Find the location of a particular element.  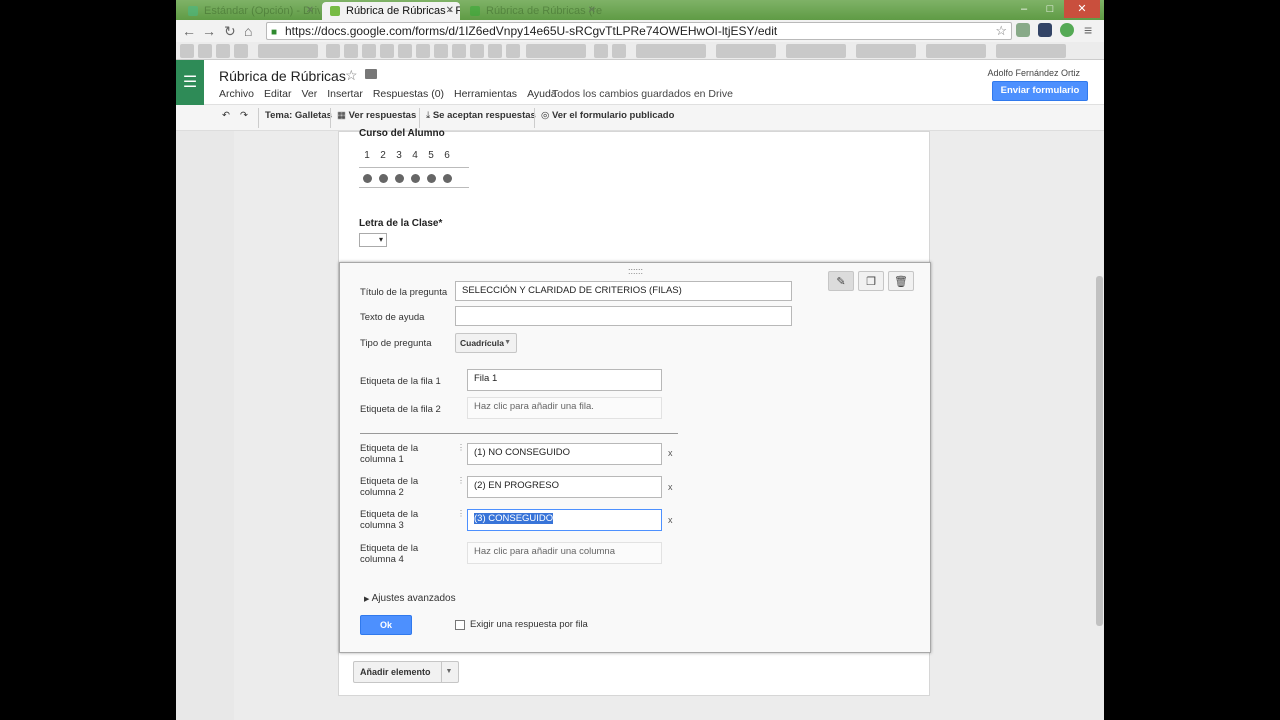

question-type-dropdown: Cuadrícula ▼ is located at coordinates (486, 343).